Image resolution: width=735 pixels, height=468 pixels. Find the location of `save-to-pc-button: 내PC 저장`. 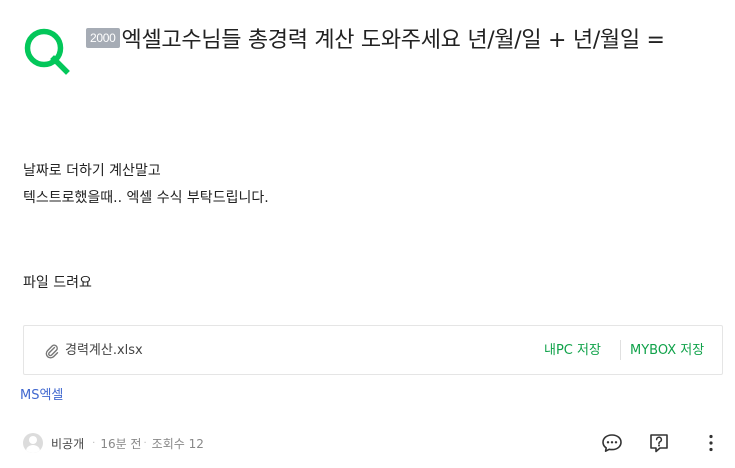

save-to-pc-button: 내PC 저장 is located at coordinates (572, 351).